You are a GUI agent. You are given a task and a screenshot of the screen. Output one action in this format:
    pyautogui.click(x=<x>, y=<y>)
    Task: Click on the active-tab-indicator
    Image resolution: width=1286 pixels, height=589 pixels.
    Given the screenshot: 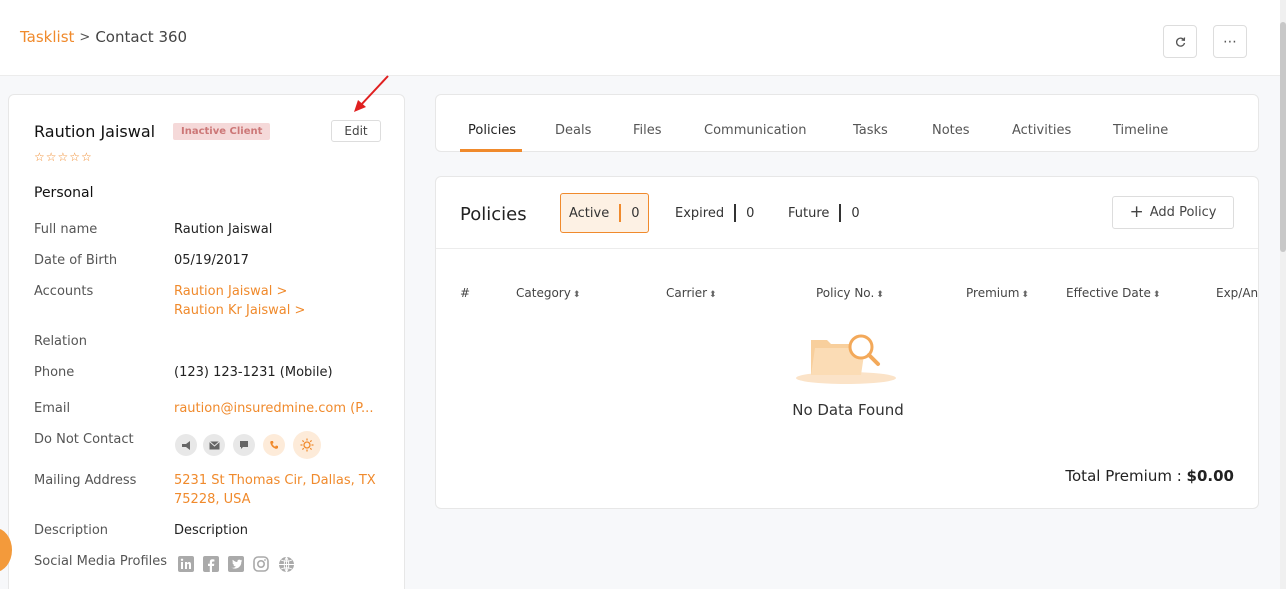 What is the action you would take?
    pyautogui.click(x=491, y=150)
    